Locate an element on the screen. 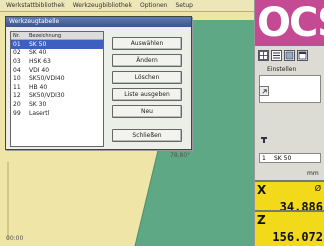  menu-werkstattbibliothek: Werkstattbibliothek is located at coordinates (35, 5).